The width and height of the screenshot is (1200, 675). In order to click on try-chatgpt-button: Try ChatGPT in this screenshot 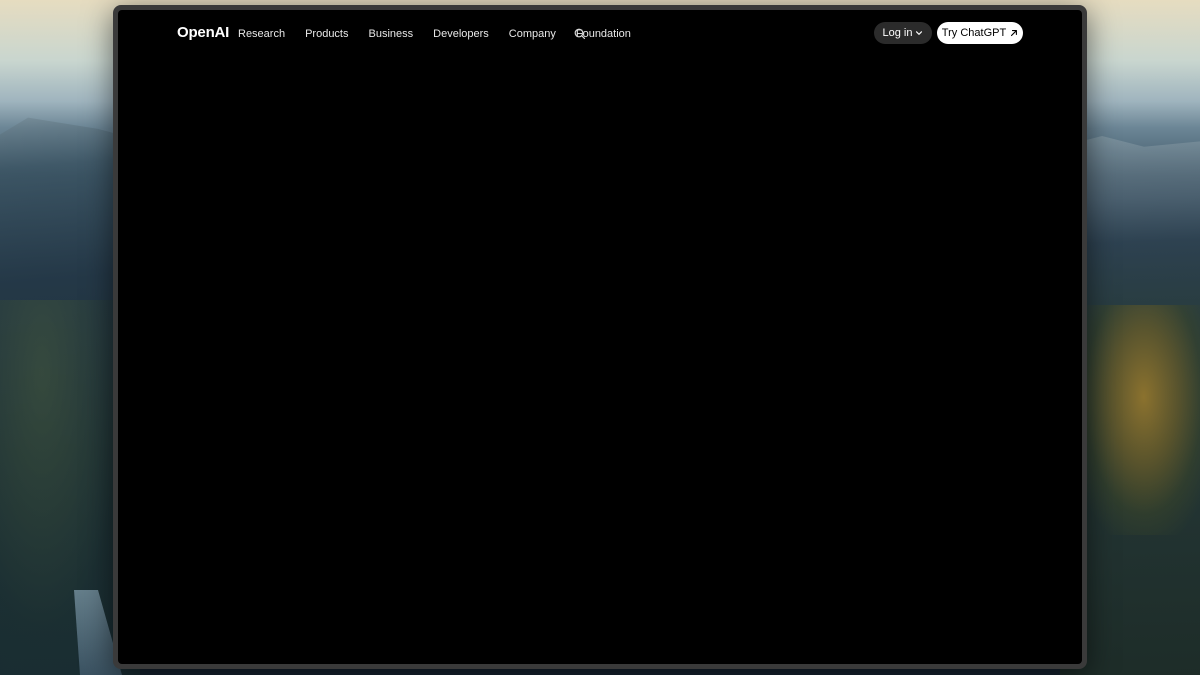, I will do `click(980, 33)`.